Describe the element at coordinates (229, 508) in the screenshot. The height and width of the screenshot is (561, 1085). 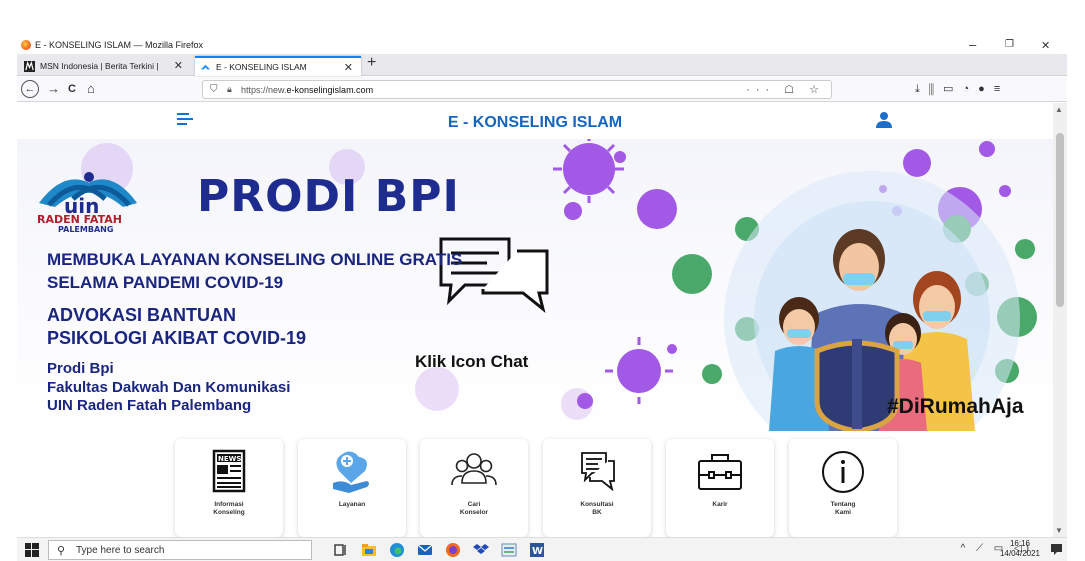
I see `service-label: Informasi Konseling` at that location.